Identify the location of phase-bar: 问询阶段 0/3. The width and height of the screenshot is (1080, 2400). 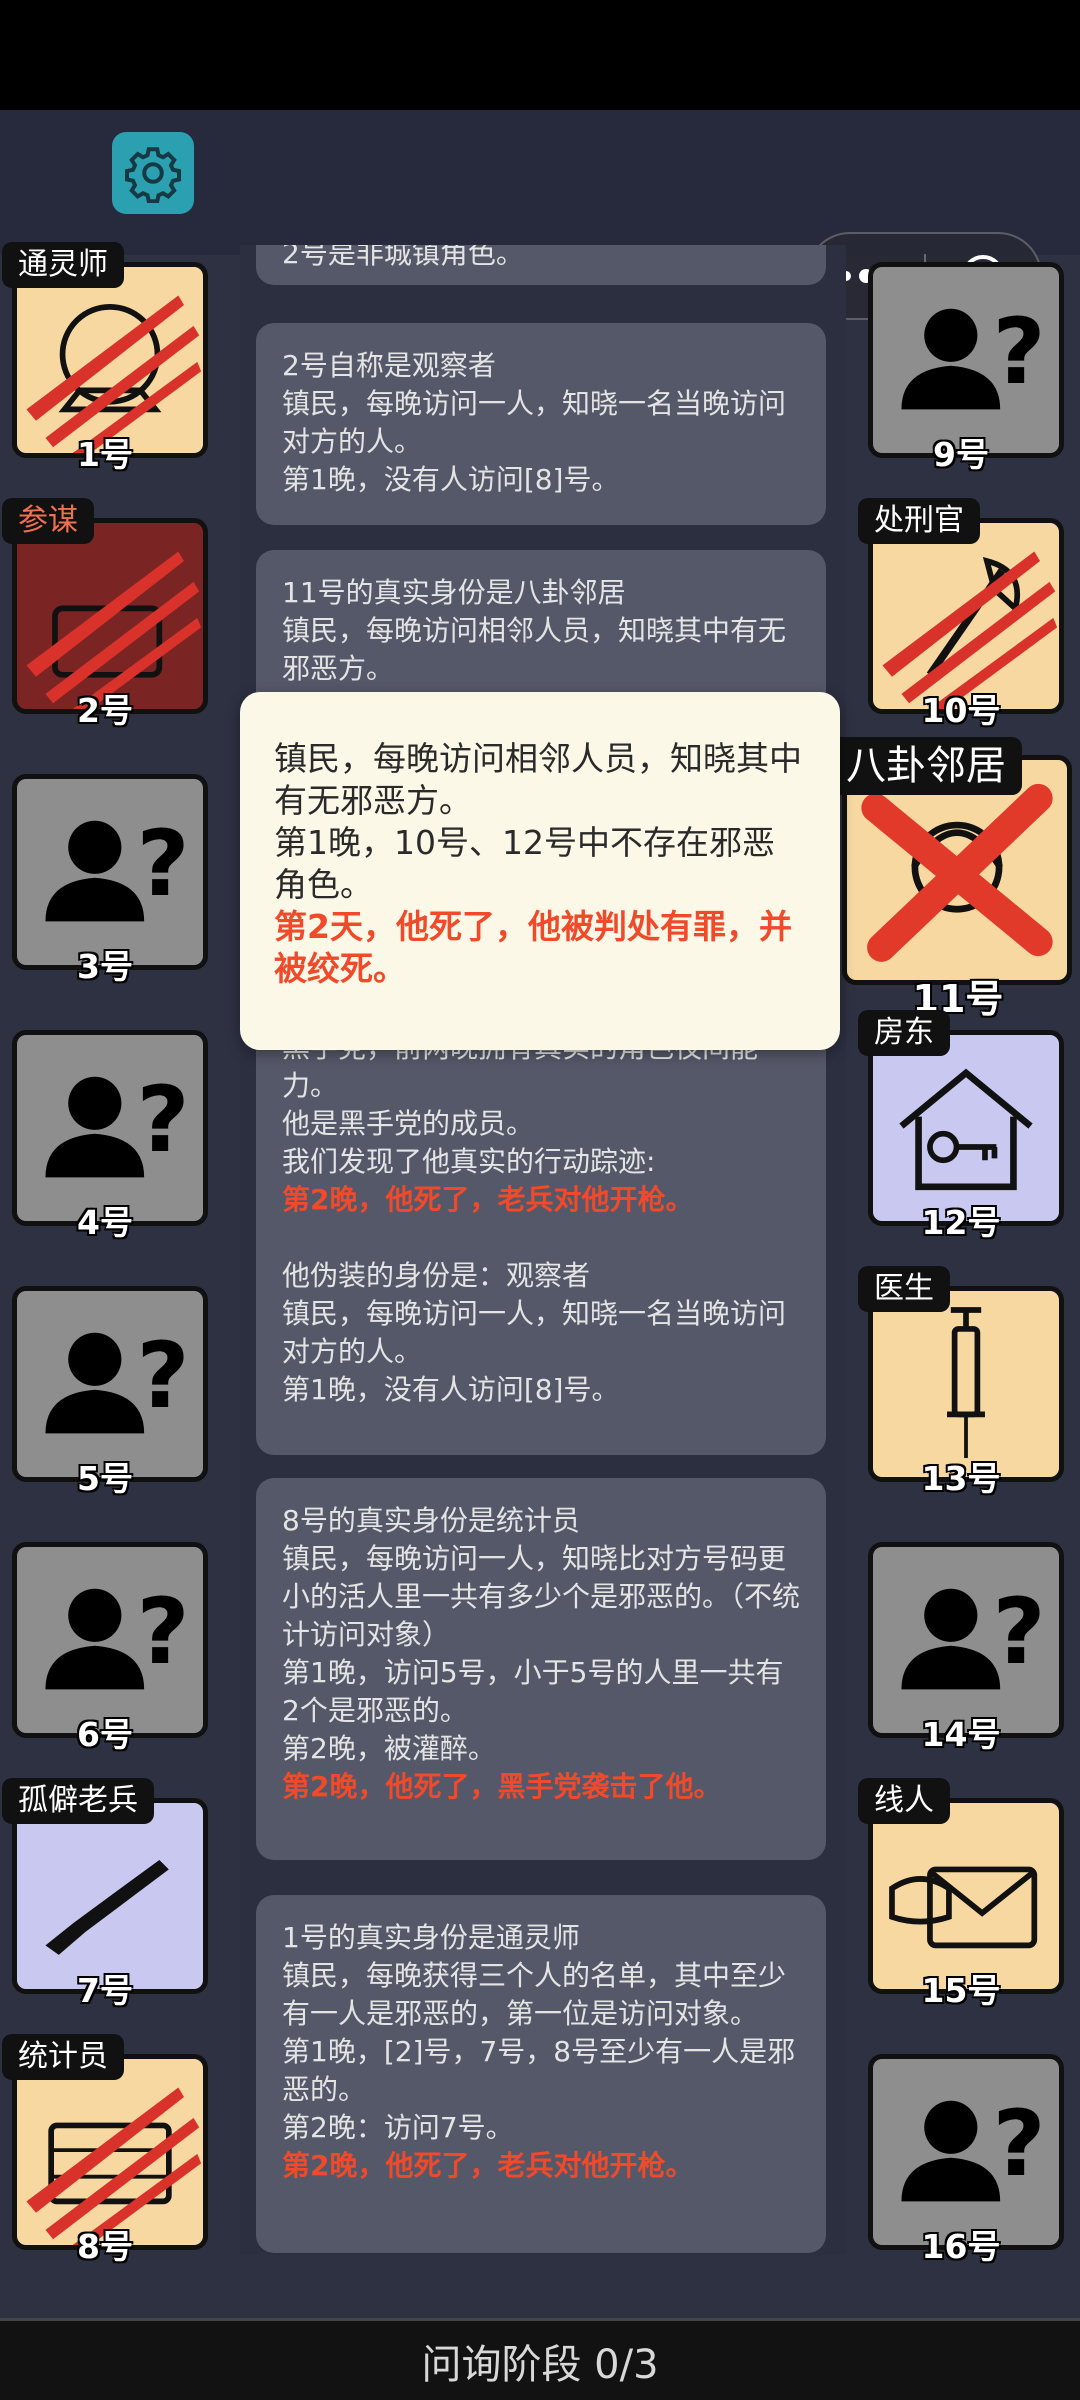
(540, 2359).